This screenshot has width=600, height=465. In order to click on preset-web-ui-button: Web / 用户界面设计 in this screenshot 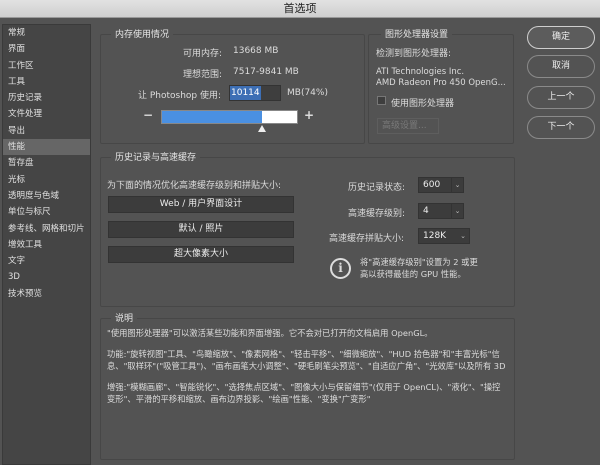, I will do `click(201, 204)`.